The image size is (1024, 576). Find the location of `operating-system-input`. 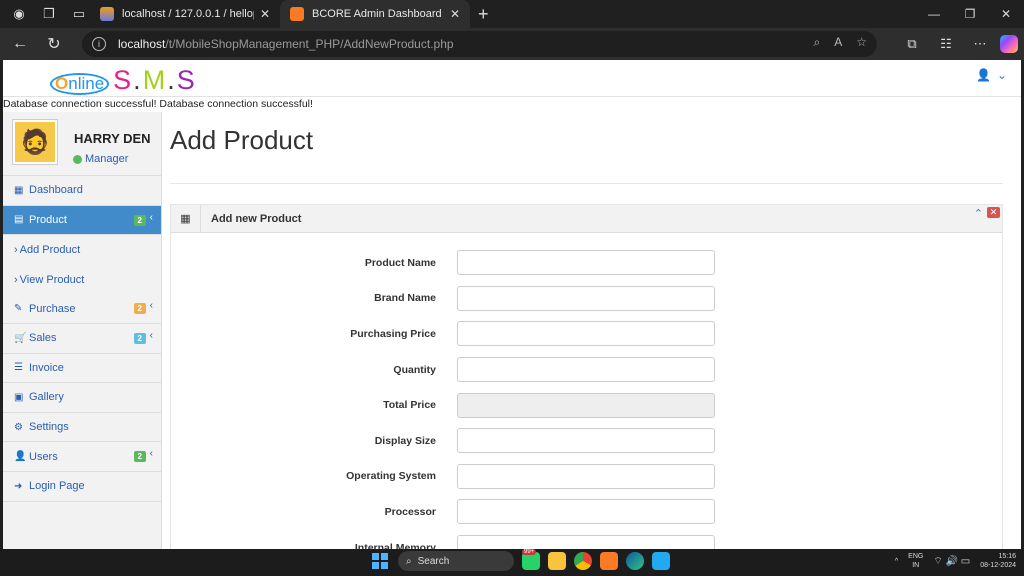

operating-system-input is located at coordinates (586, 476).